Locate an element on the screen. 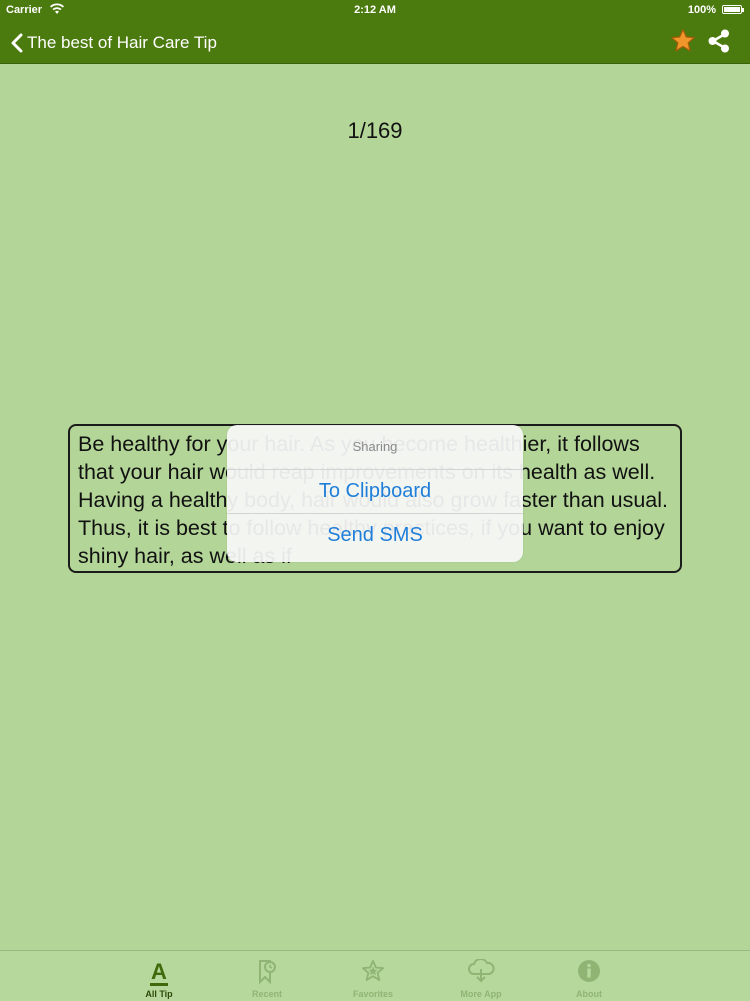 The width and height of the screenshot is (750, 1001). share-icon is located at coordinates (718, 41).